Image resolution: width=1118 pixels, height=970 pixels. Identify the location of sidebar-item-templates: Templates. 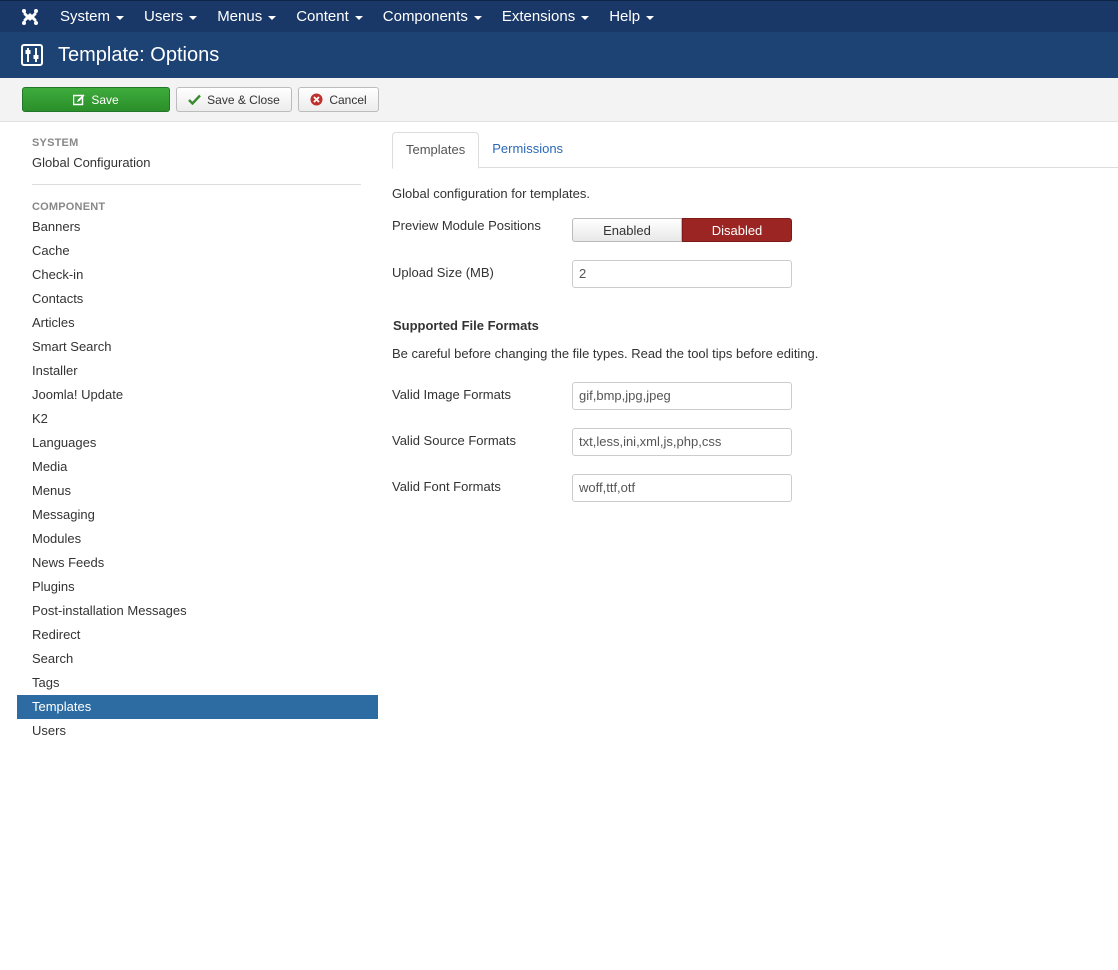
(197, 707).